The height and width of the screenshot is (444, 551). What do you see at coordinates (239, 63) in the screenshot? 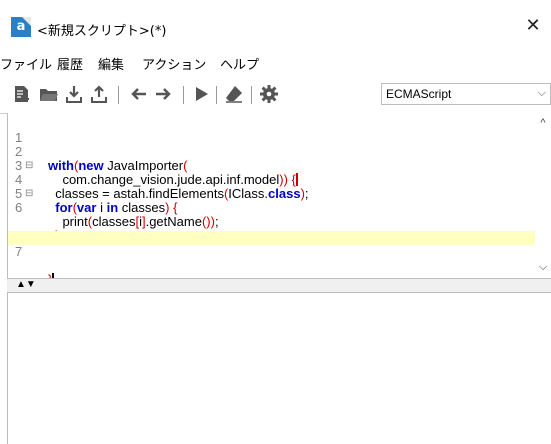
I see `menu-help: ヘルプ` at bounding box center [239, 63].